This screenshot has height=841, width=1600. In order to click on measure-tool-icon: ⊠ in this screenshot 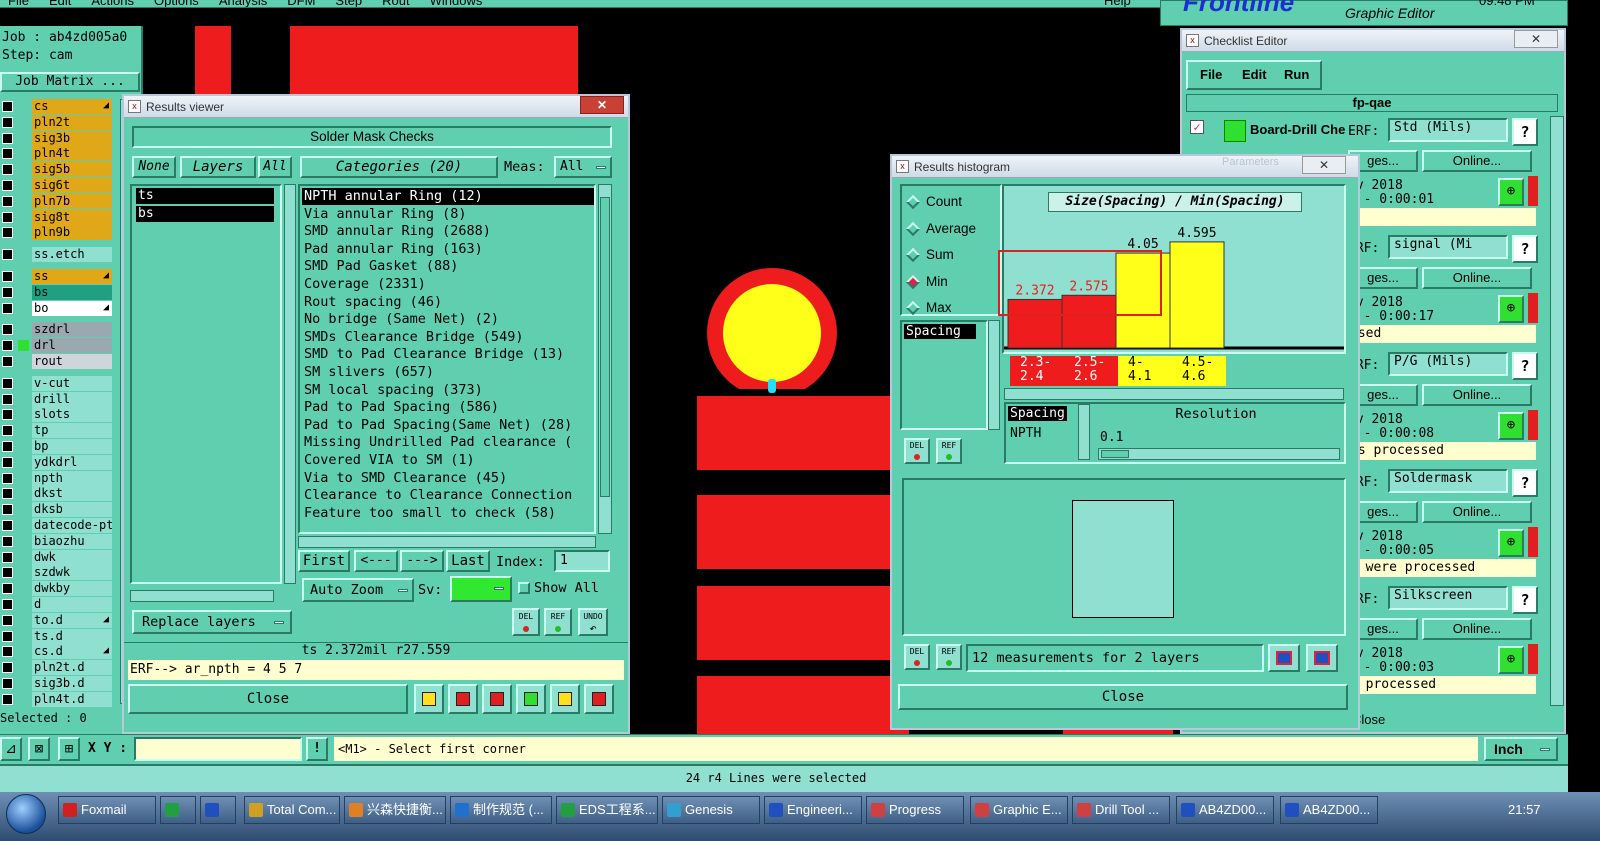, I will do `click(39, 749)`.